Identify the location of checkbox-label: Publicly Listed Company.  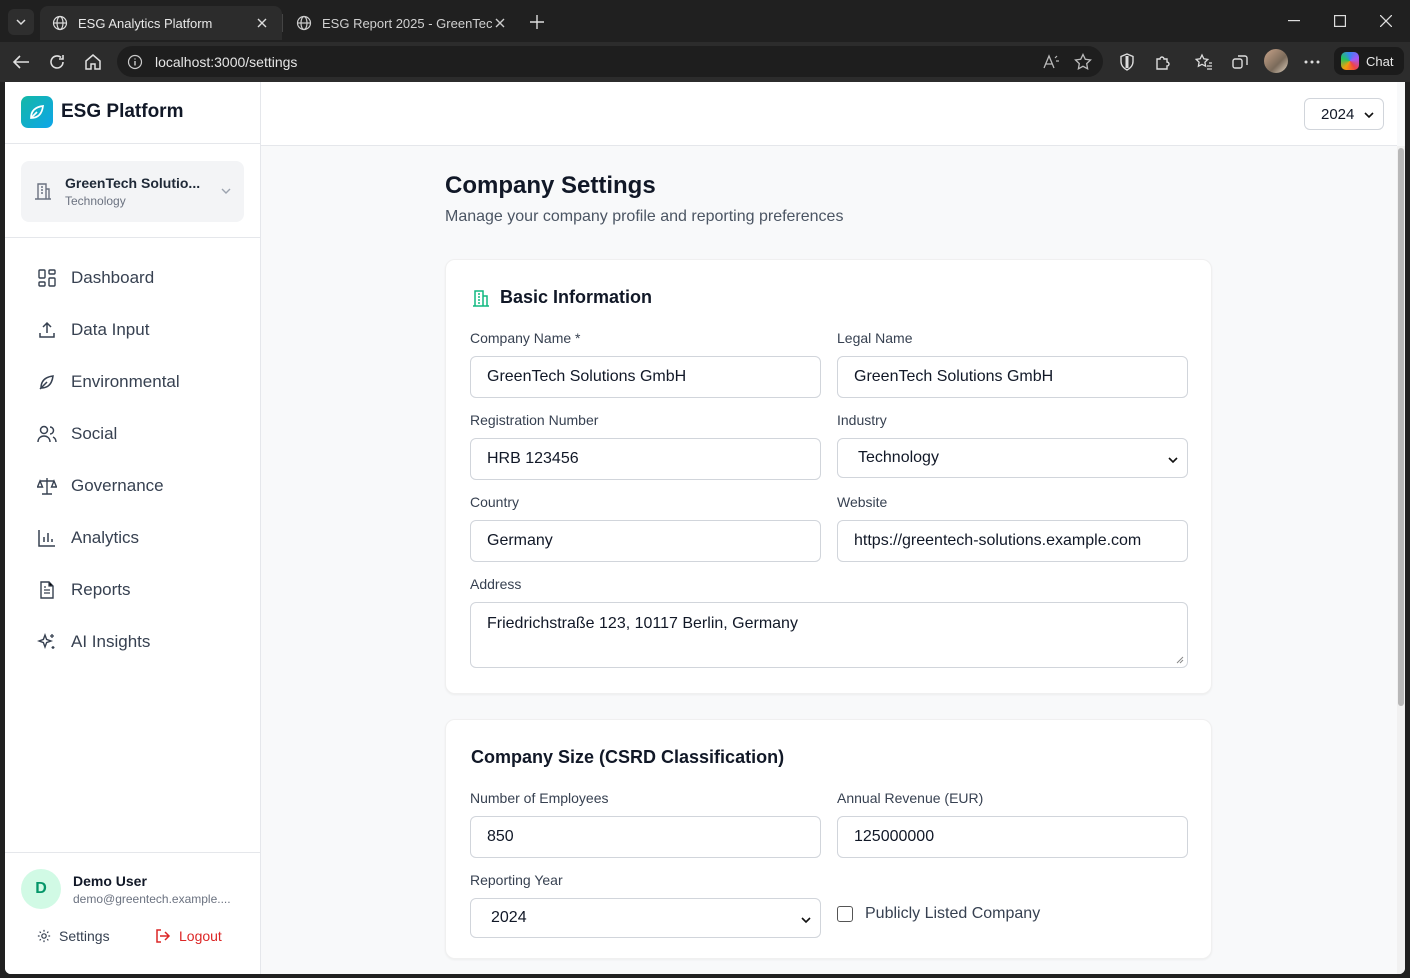
(953, 913).